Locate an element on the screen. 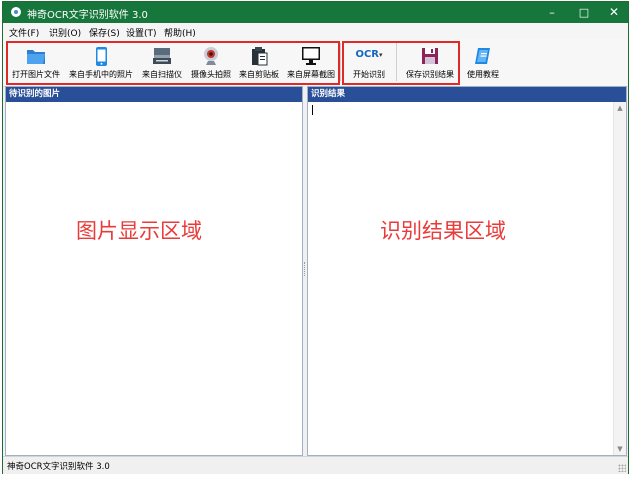 Image resolution: width=633 pixels, height=478 pixels. open-image-button: 打开图片文件 is located at coordinates (36, 62).